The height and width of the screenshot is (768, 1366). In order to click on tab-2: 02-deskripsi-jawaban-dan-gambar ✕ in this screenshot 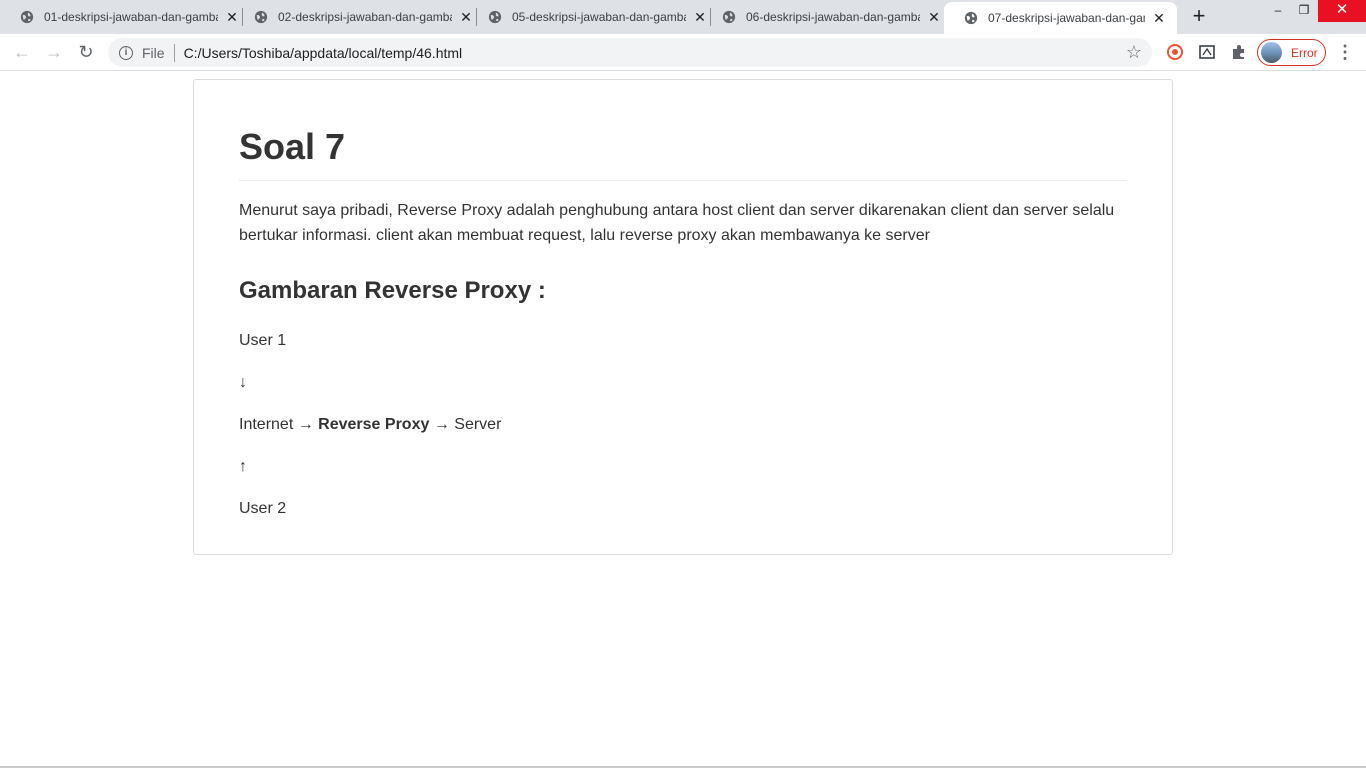, I will do `click(359, 17)`.